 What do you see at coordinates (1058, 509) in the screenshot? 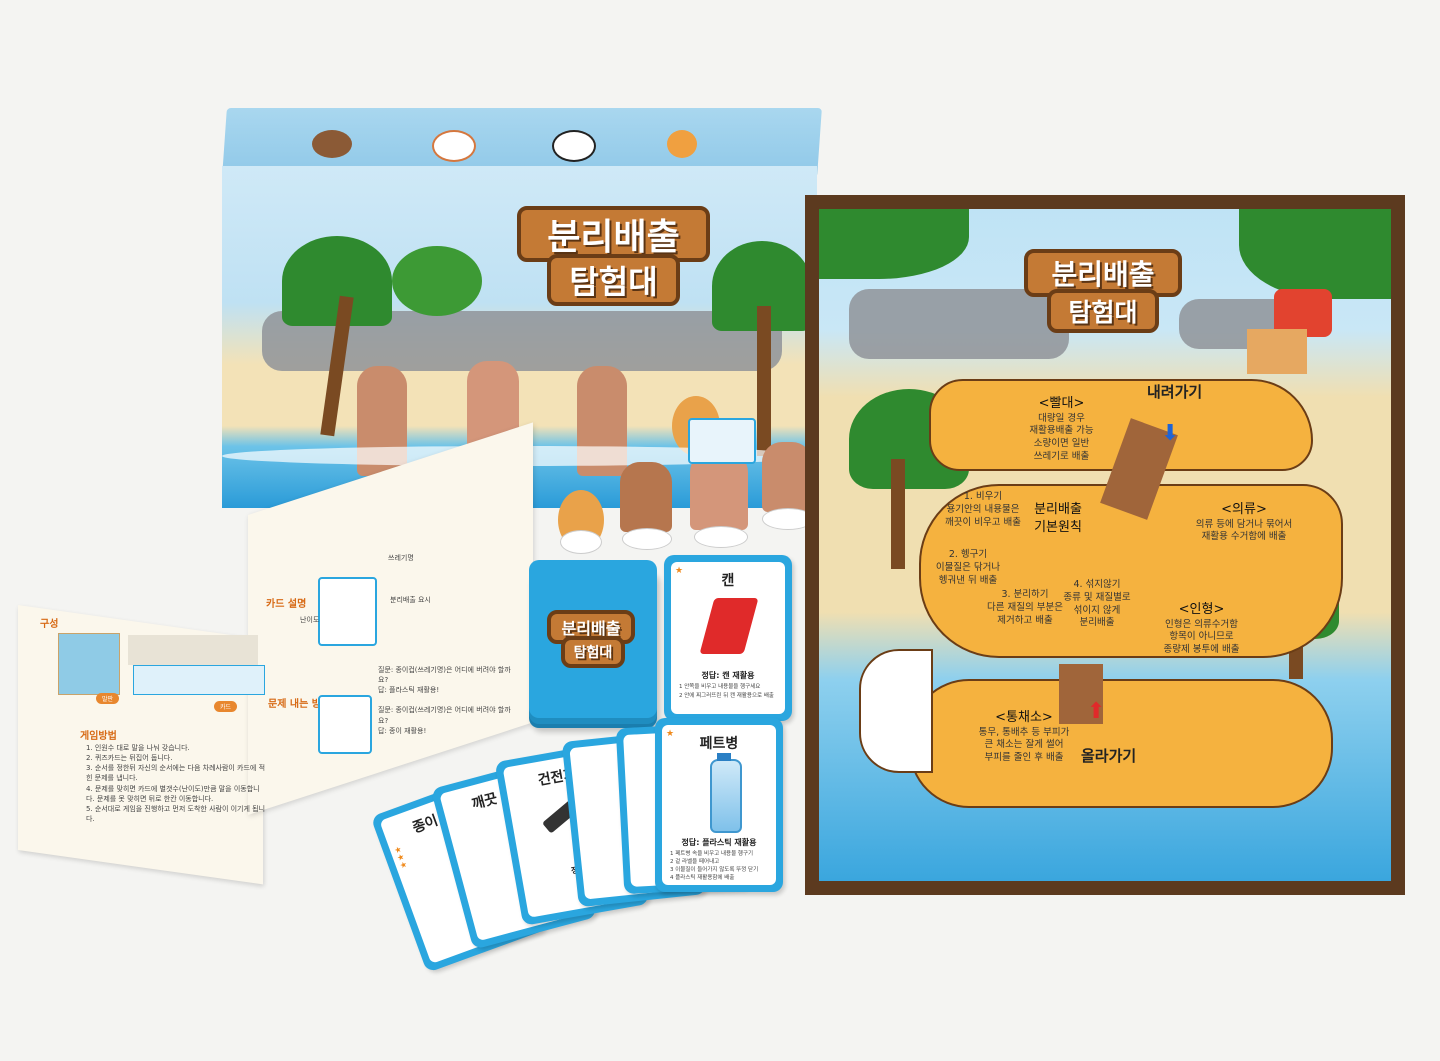
I see `tile-principle-title: 분리배출` at bounding box center [1058, 509].